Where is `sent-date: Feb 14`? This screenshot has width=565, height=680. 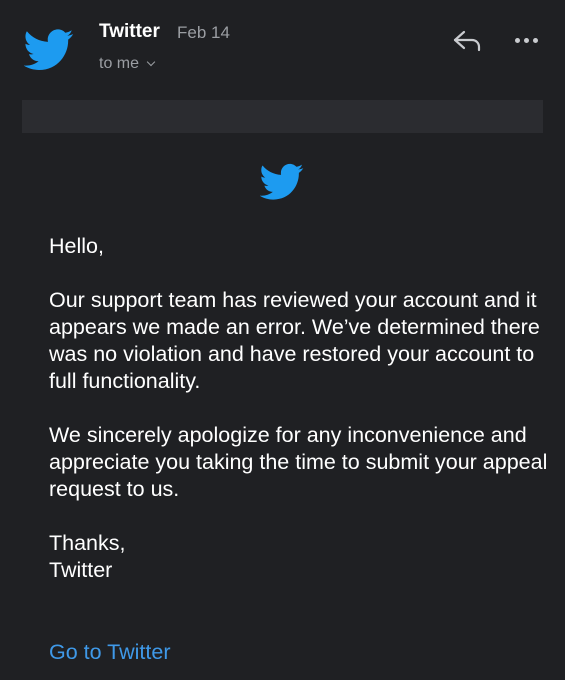 sent-date: Feb 14 is located at coordinates (203, 32).